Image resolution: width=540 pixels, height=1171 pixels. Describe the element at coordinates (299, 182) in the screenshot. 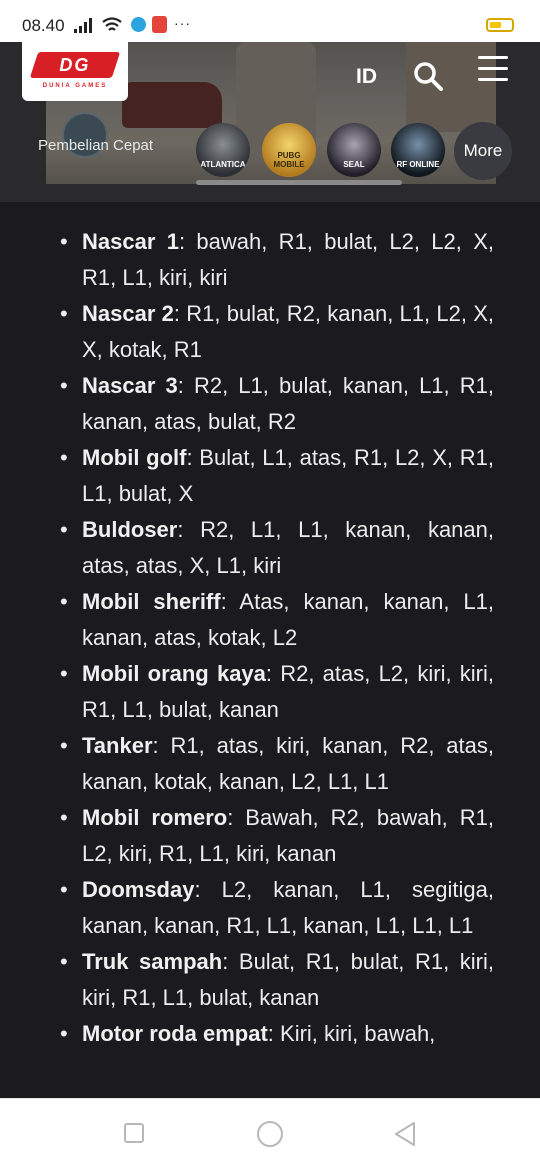

I see `carousel-scroll-indicator` at that location.